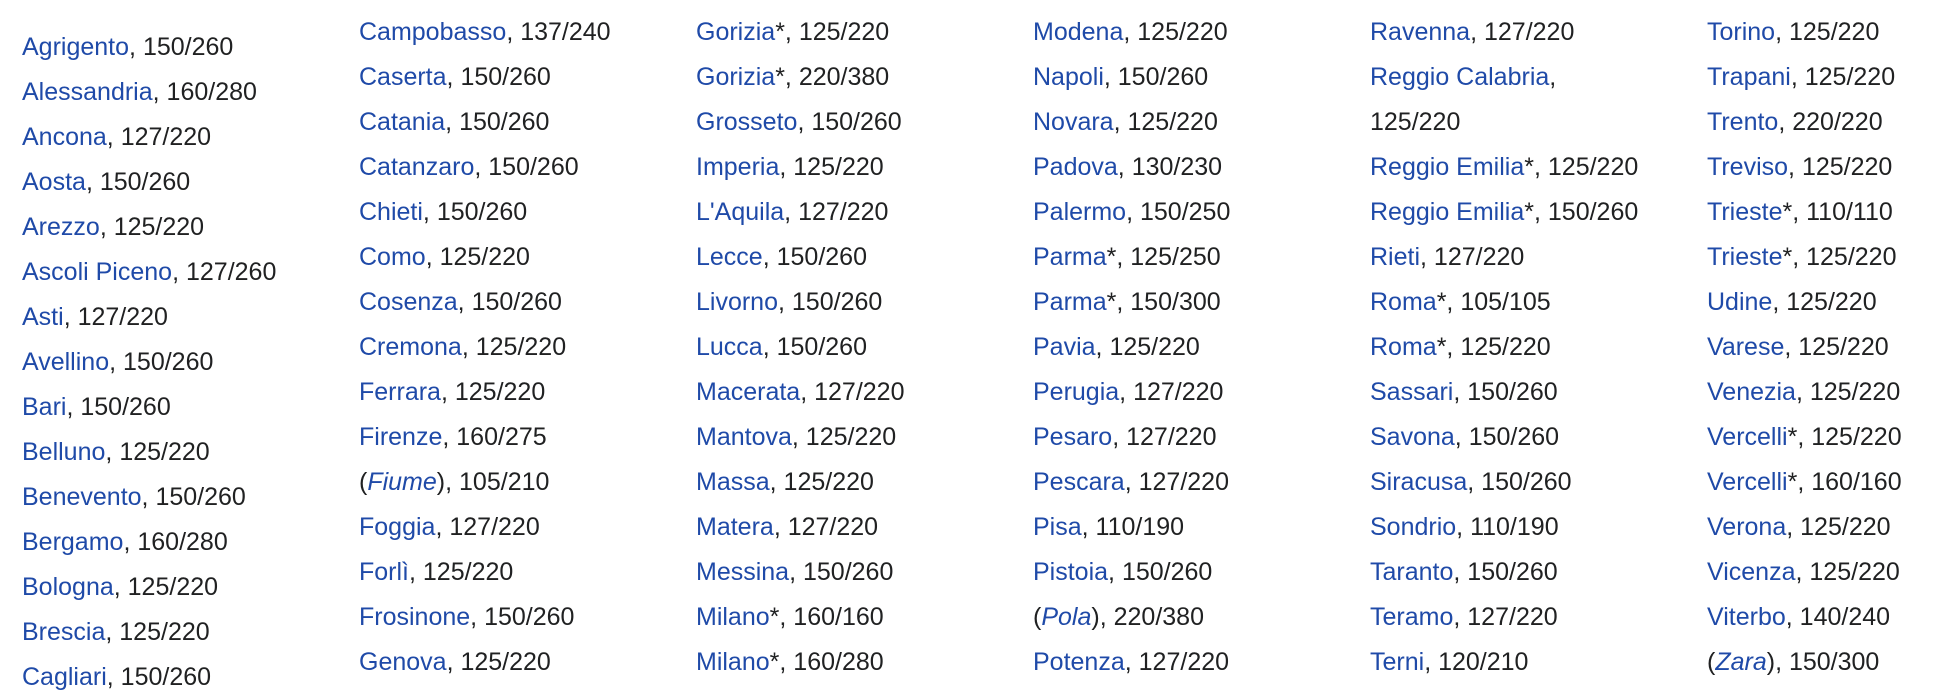 The height and width of the screenshot is (700, 1940). What do you see at coordinates (527, 257) in the screenshot?
I see `list-item: Como, 125/220` at bounding box center [527, 257].